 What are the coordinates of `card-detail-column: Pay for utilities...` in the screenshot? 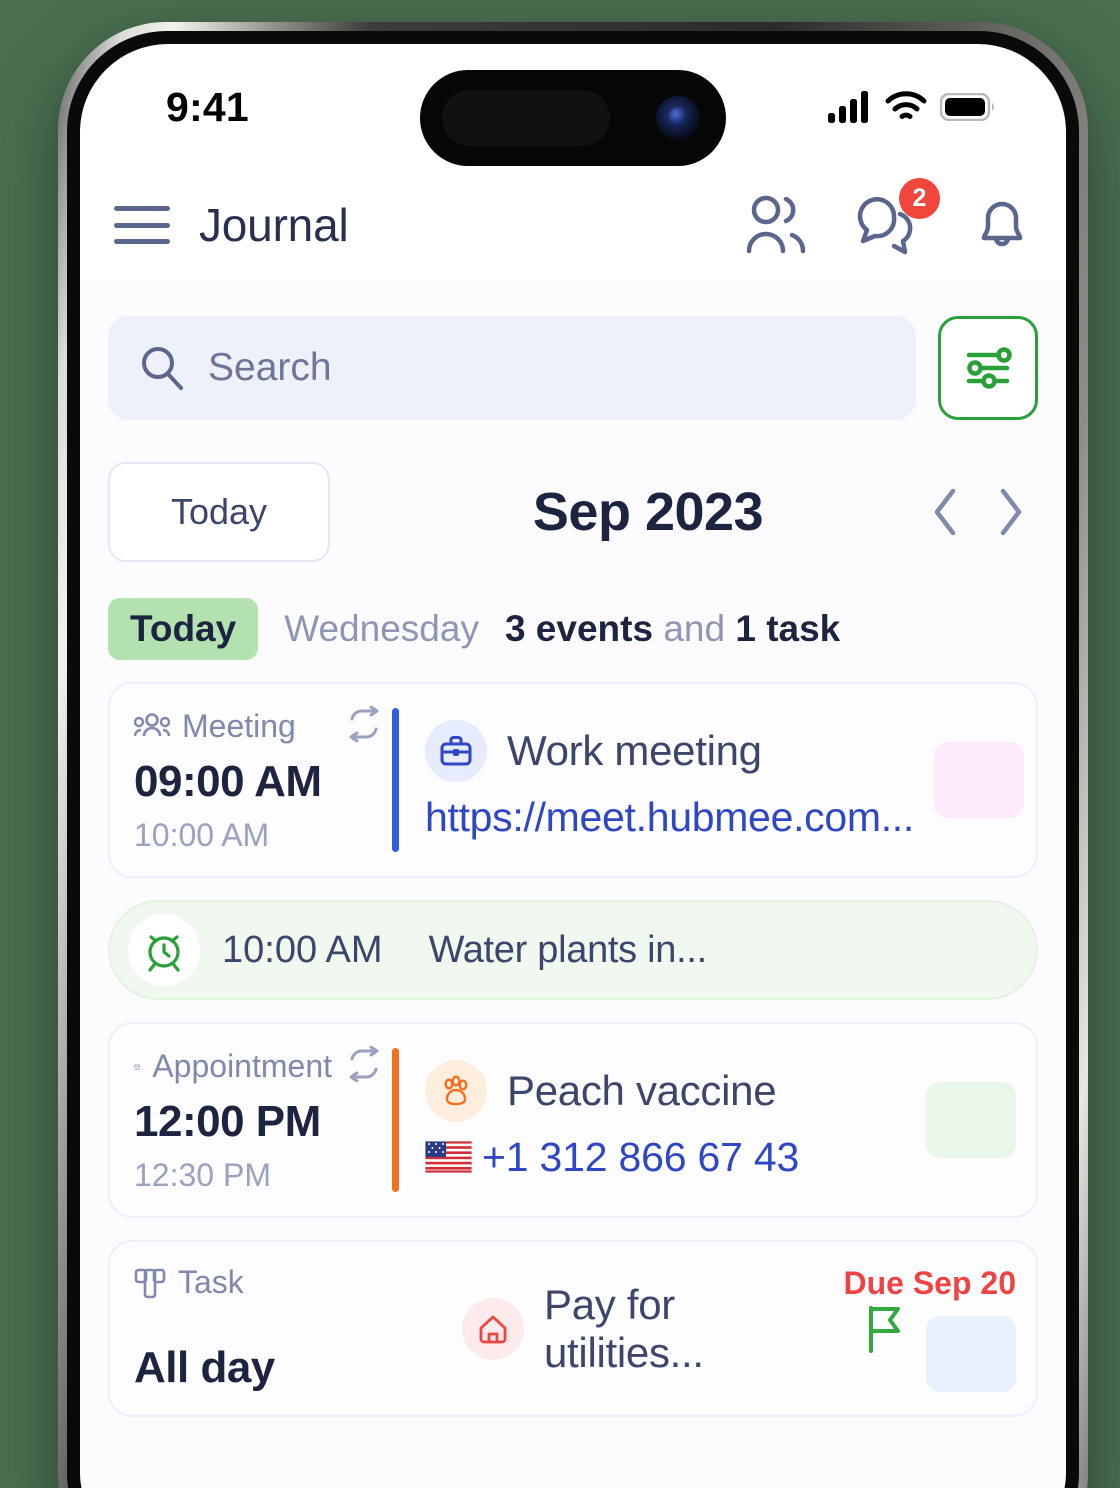 It's located at (649, 1328).